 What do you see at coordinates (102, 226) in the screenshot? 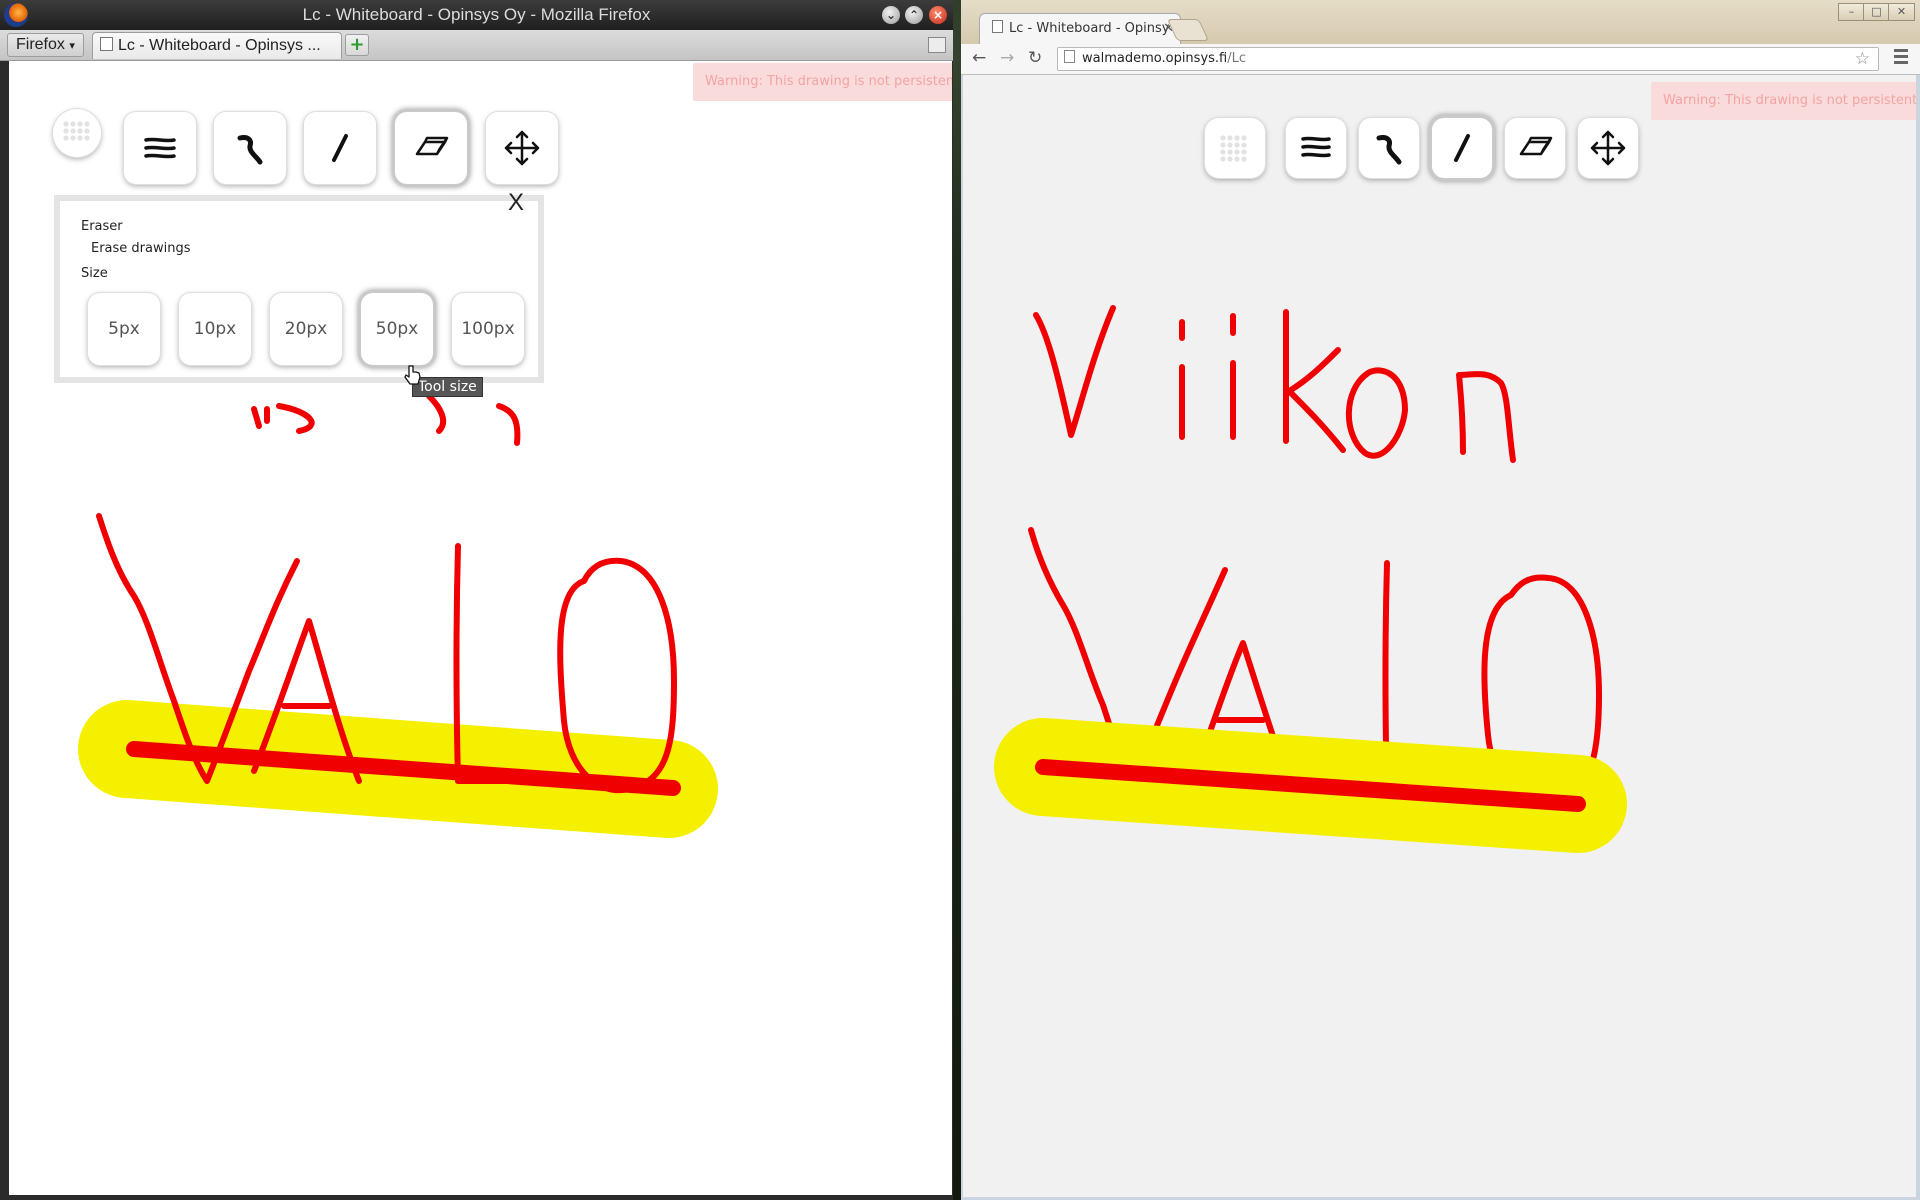
I see `panel-title: Eraser` at bounding box center [102, 226].